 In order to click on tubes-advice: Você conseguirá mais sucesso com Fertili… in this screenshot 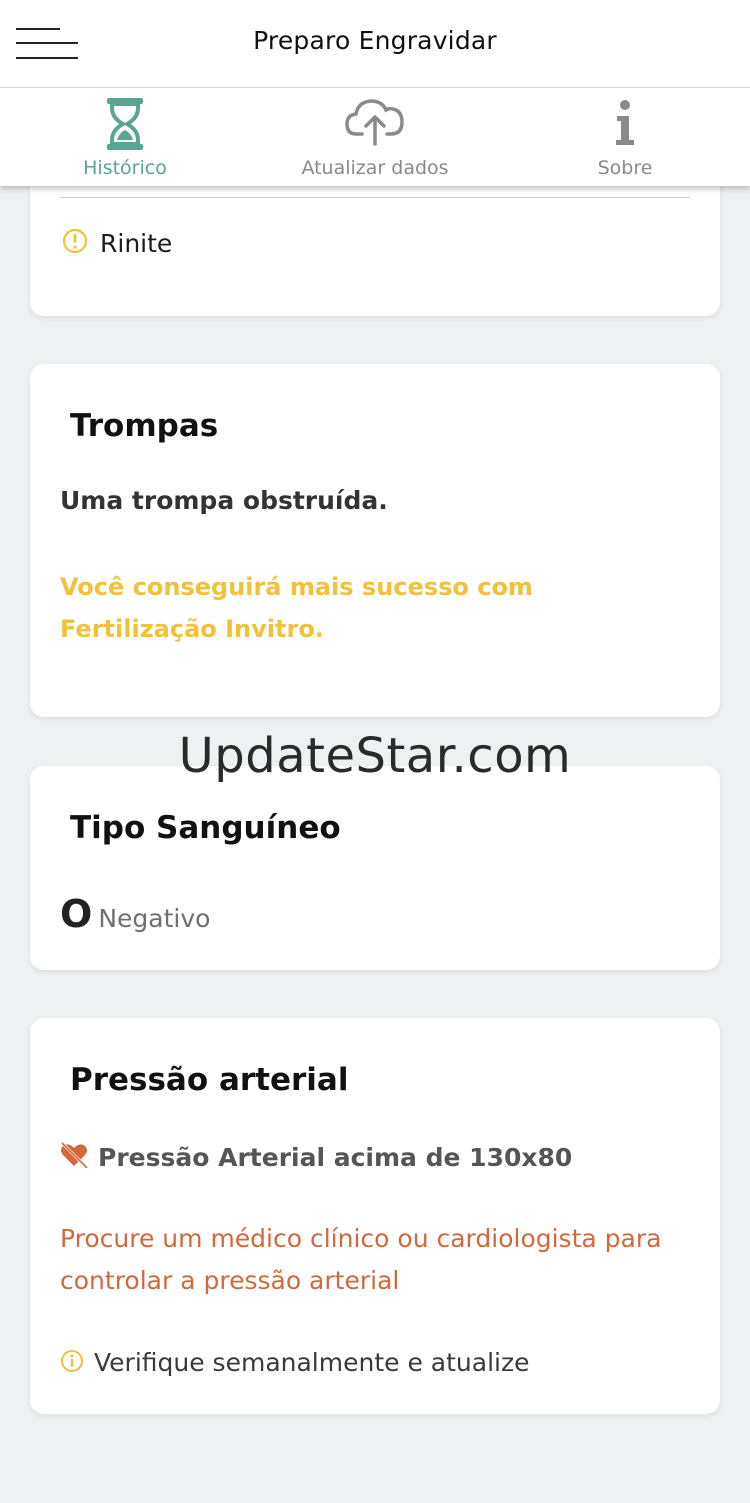, I will do `click(296, 608)`.